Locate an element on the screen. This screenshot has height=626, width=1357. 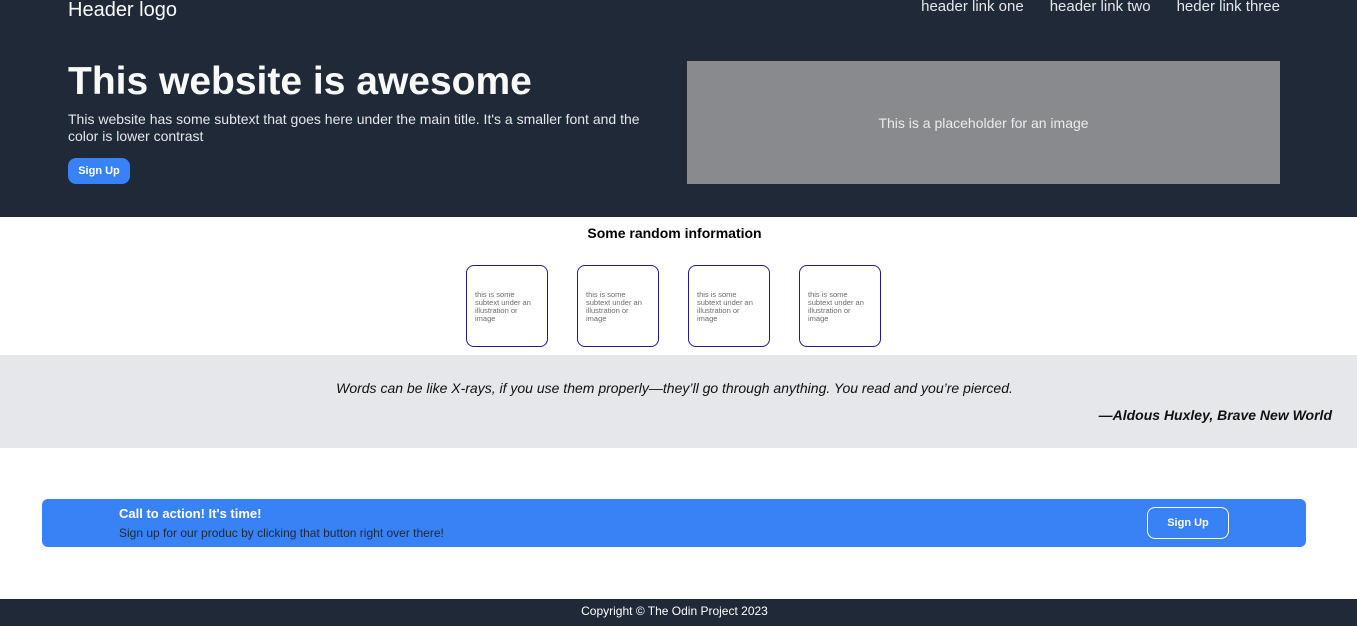
nav-link-two: header link two is located at coordinates (1100, 8).